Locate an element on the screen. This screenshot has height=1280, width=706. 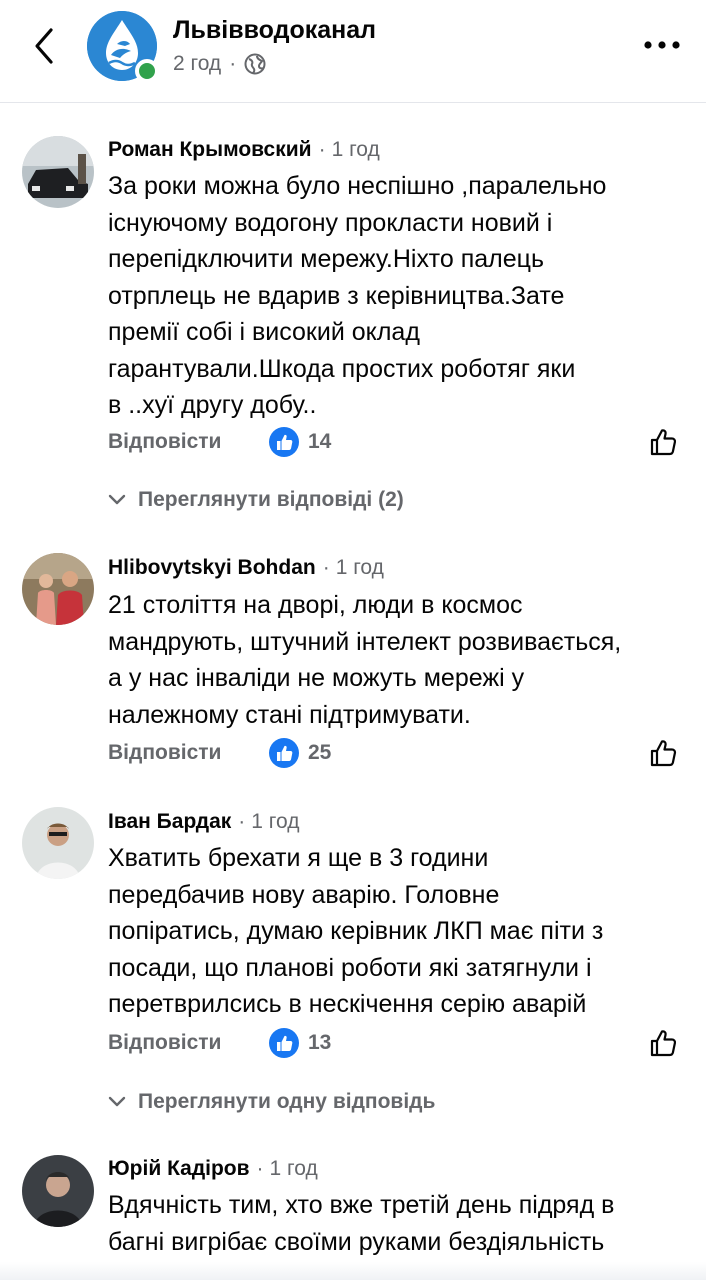
man-photo-avatar-icon is located at coordinates (58, 843).